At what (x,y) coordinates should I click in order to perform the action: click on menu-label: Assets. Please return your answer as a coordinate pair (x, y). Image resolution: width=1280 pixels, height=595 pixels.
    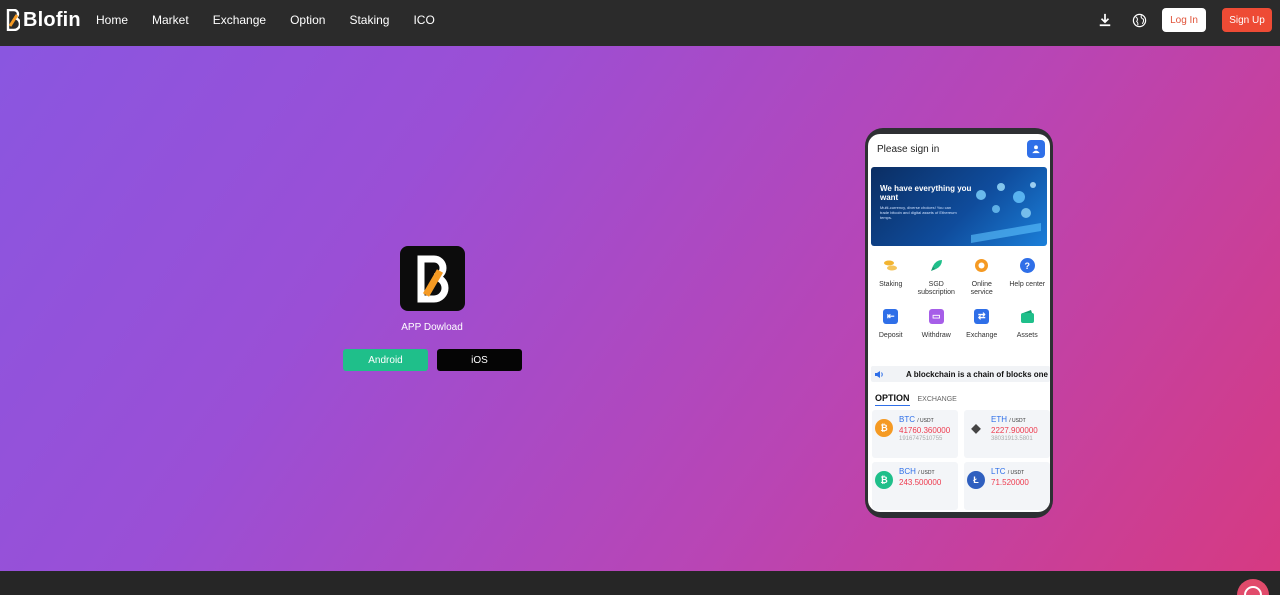
    Looking at the image, I should click on (1027, 335).